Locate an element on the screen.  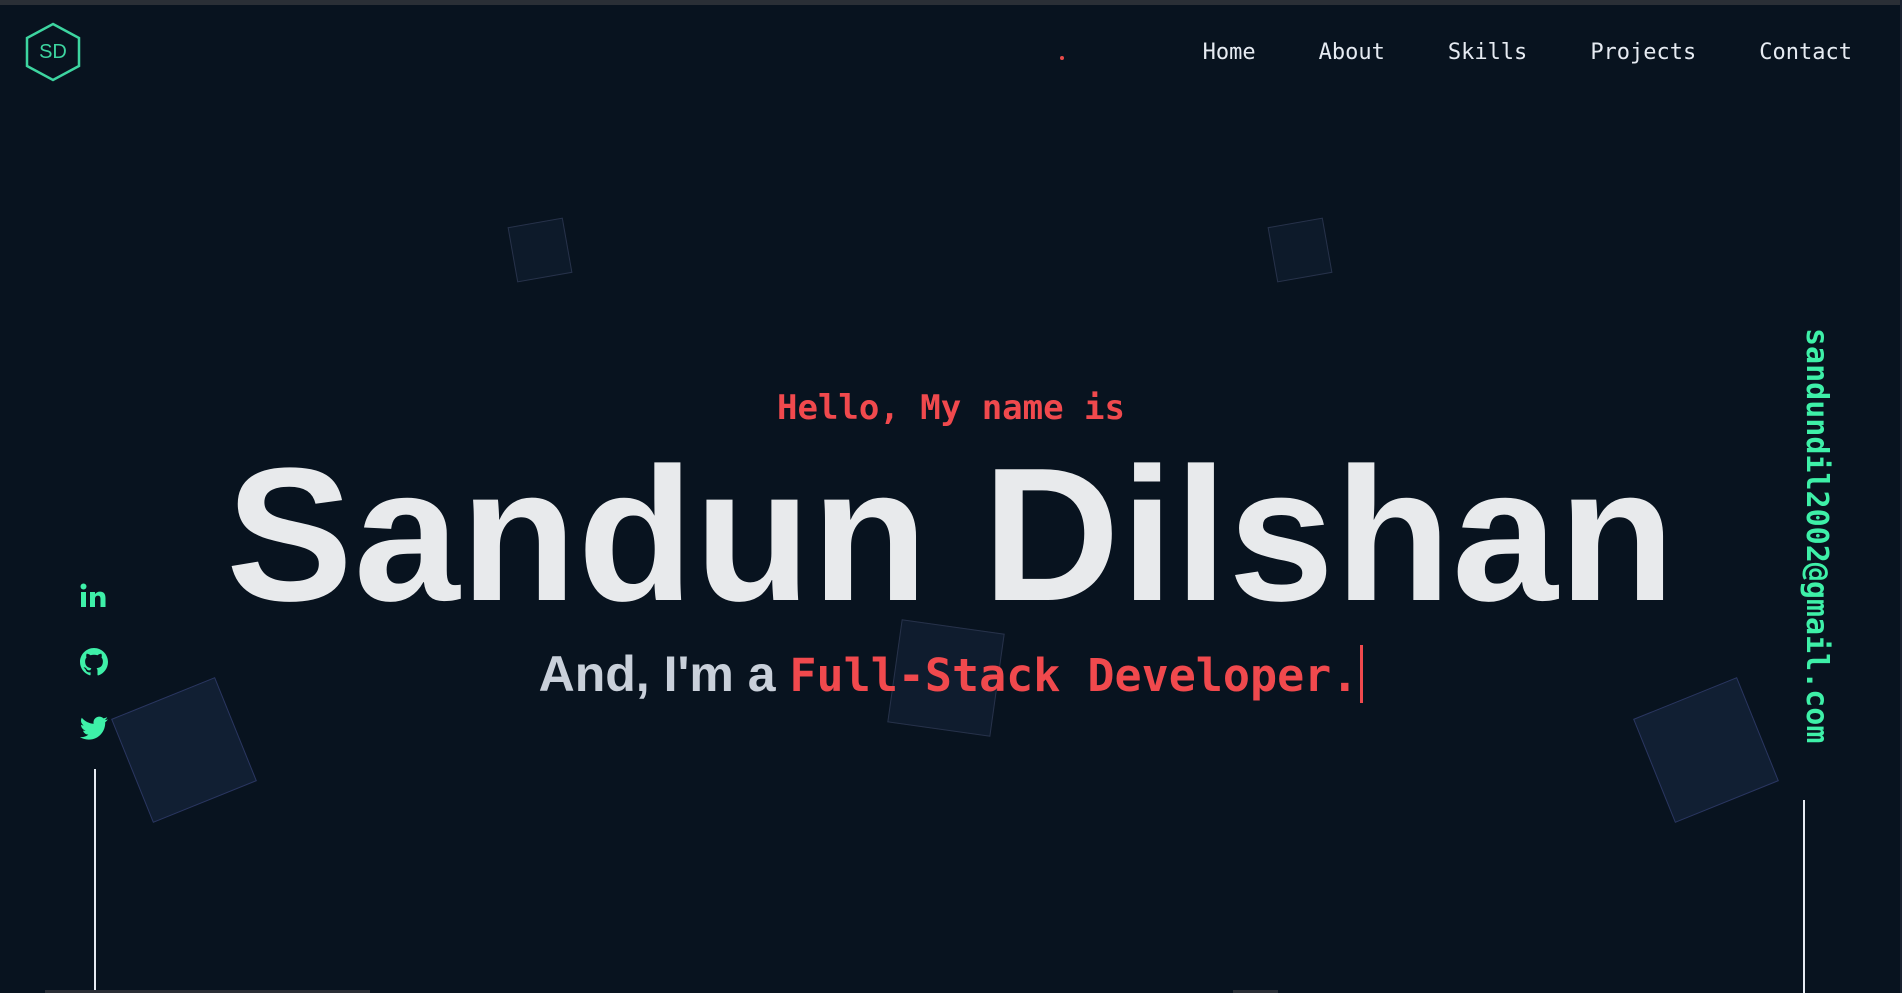
linkedin-icon is located at coordinates (94, 596).